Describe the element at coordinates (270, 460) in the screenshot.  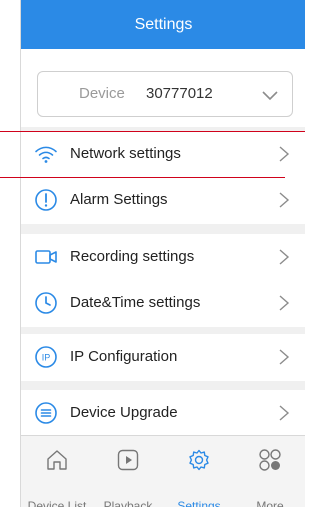
I see `more-icon` at that location.